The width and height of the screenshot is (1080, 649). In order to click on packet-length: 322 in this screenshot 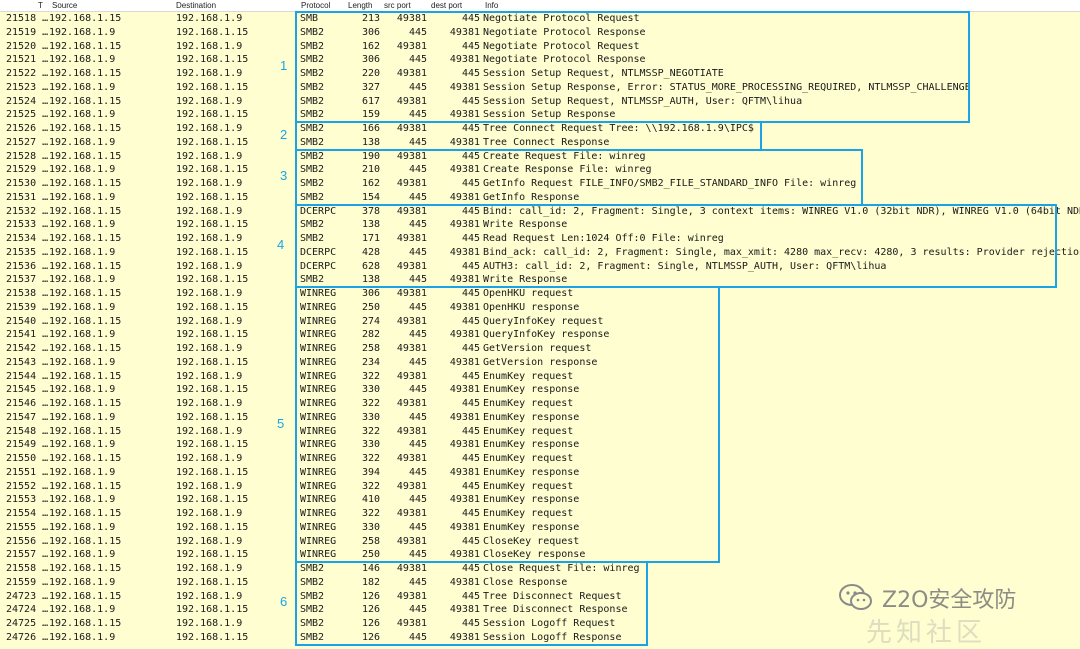, I will do `click(370, 403)`.